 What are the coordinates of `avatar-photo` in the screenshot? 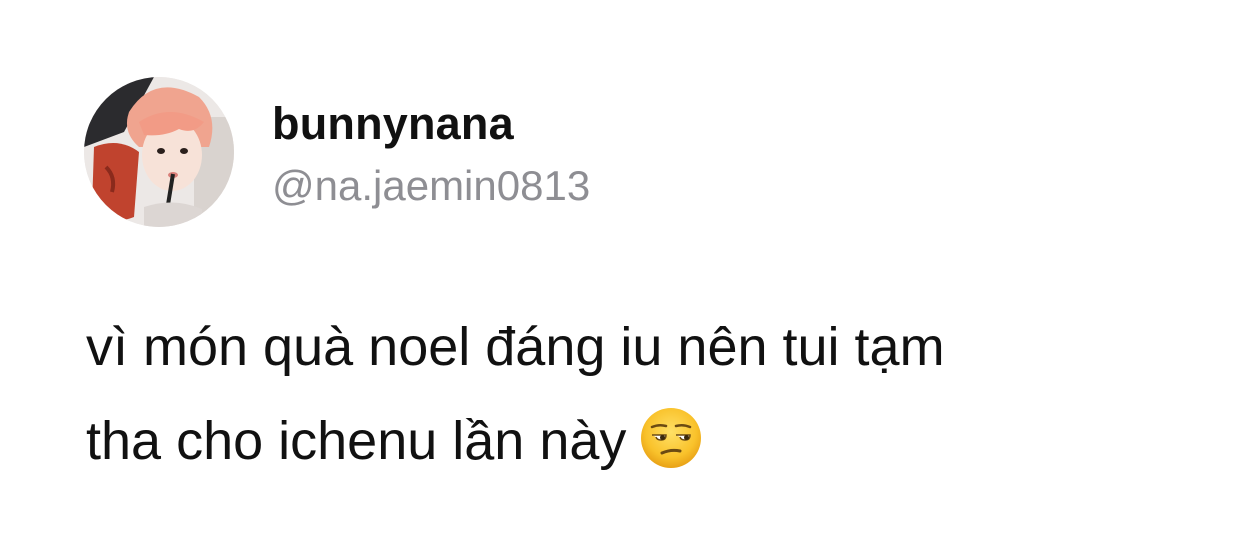 It's located at (159, 152).